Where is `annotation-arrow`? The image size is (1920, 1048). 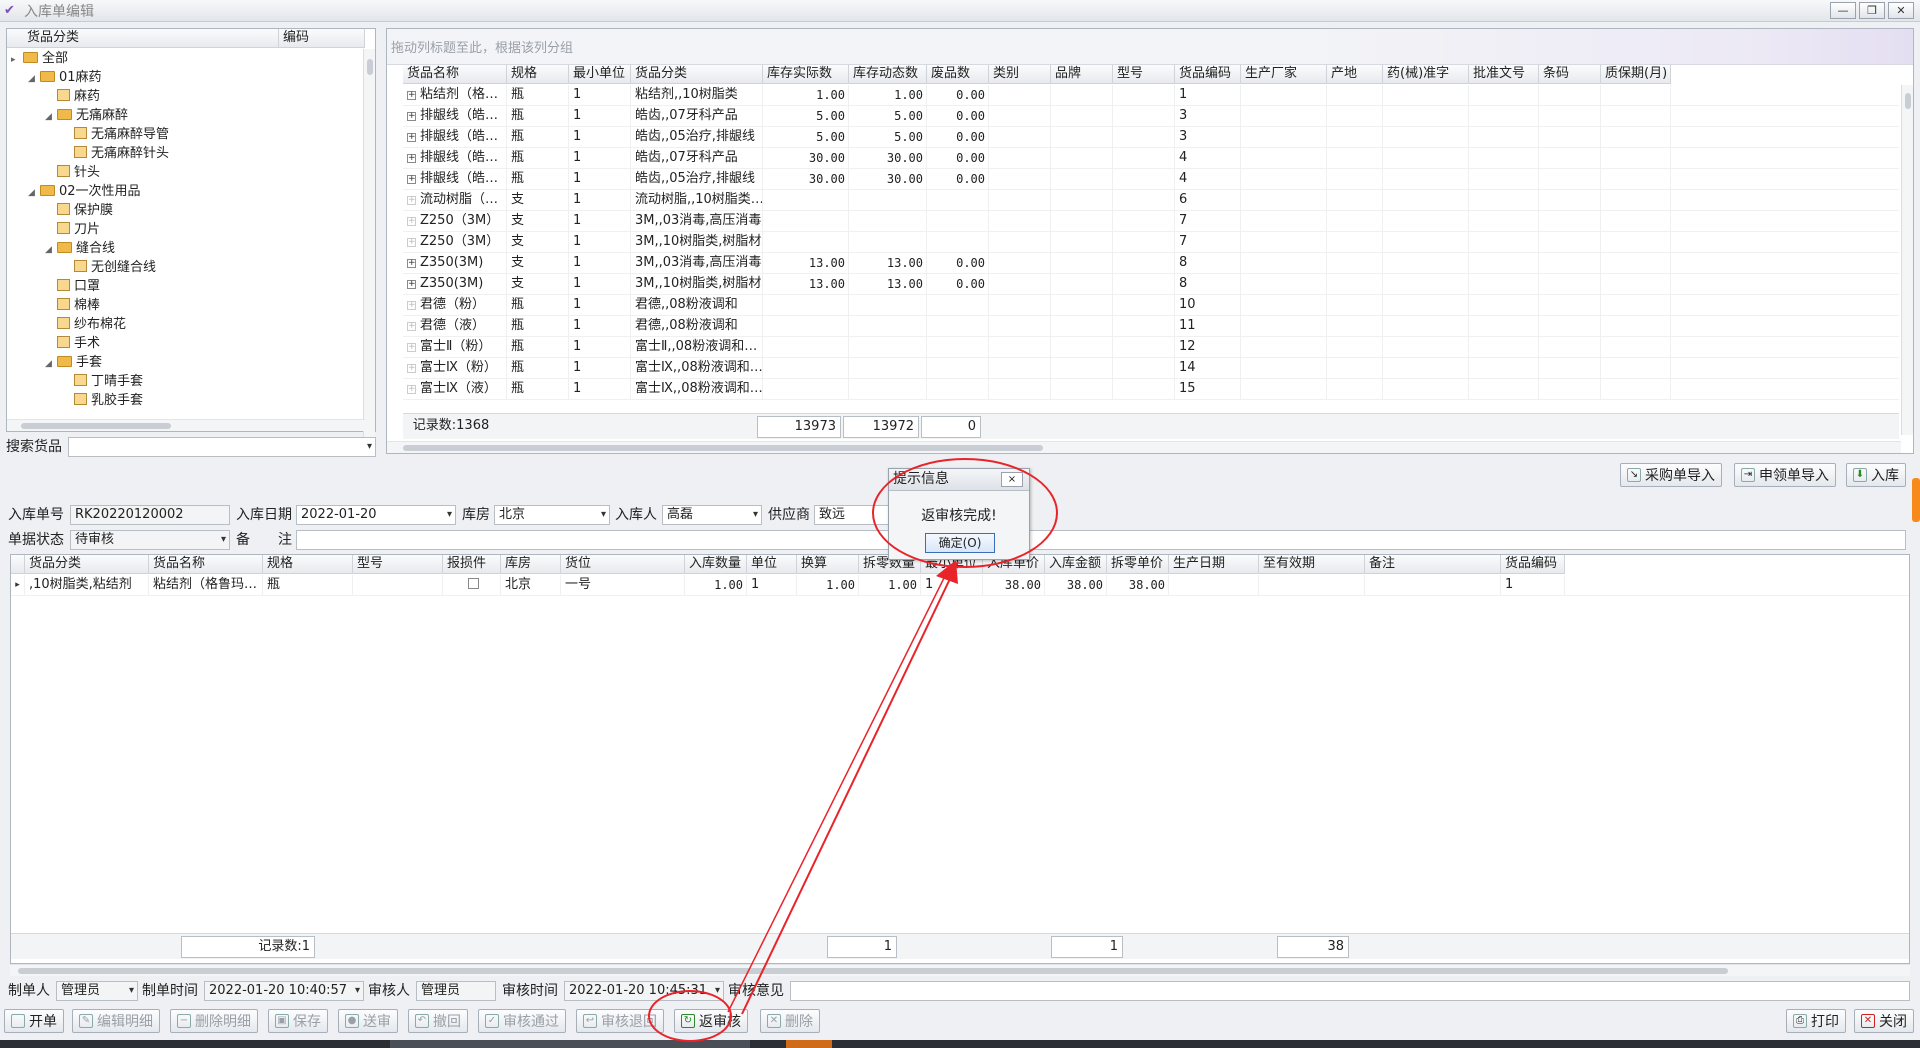 annotation-arrow is located at coordinates (843, 787).